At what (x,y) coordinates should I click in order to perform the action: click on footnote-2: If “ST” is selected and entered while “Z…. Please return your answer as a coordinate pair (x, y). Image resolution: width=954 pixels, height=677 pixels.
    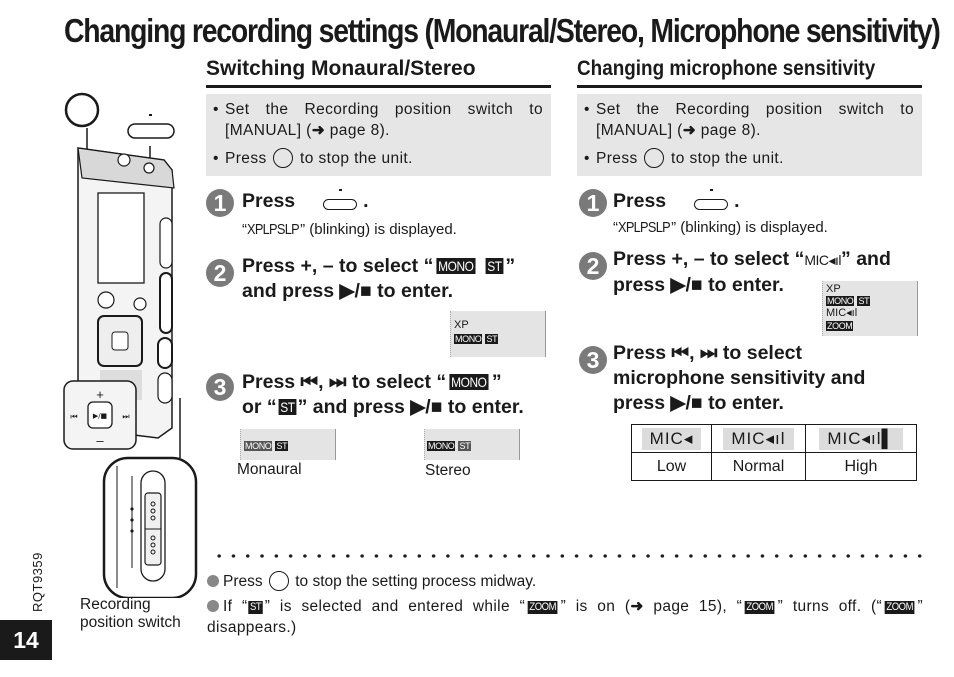
    Looking at the image, I should click on (565, 617).